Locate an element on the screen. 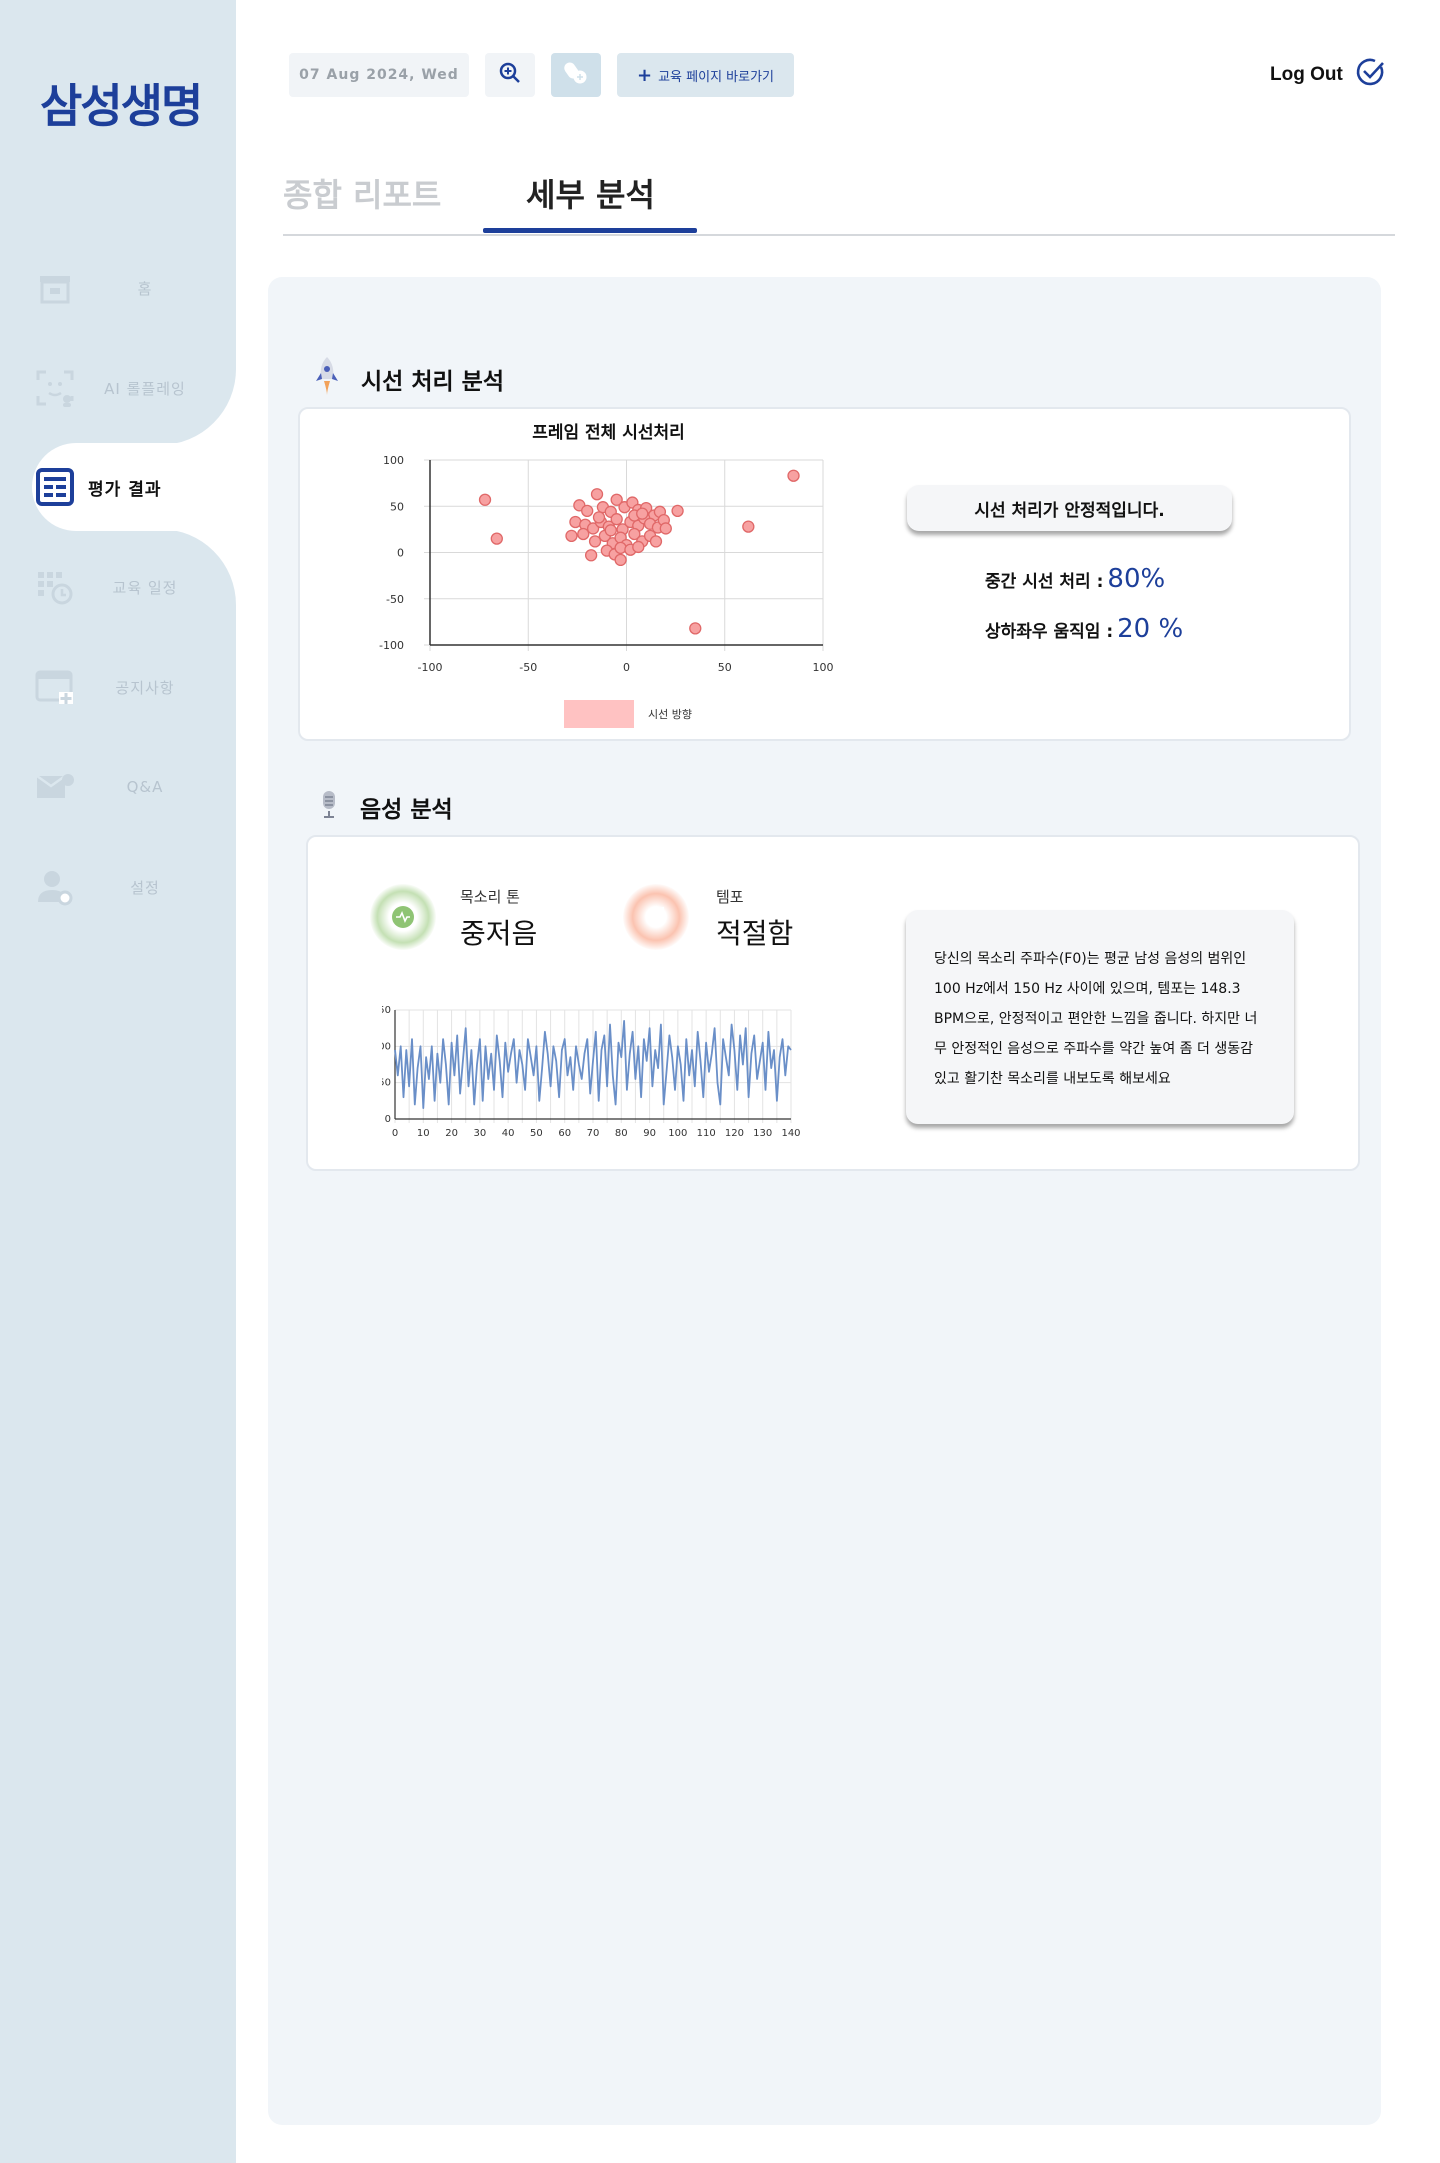 The width and height of the screenshot is (1440, 2163). sidebar-item-label: 공지사항 is located at coordinates (145, 687).